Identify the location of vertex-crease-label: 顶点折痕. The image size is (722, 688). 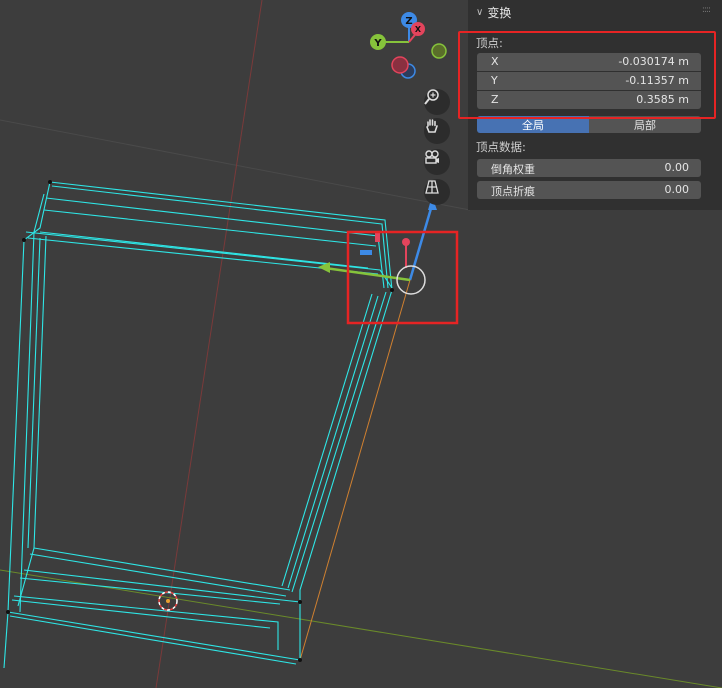
(513, 191).